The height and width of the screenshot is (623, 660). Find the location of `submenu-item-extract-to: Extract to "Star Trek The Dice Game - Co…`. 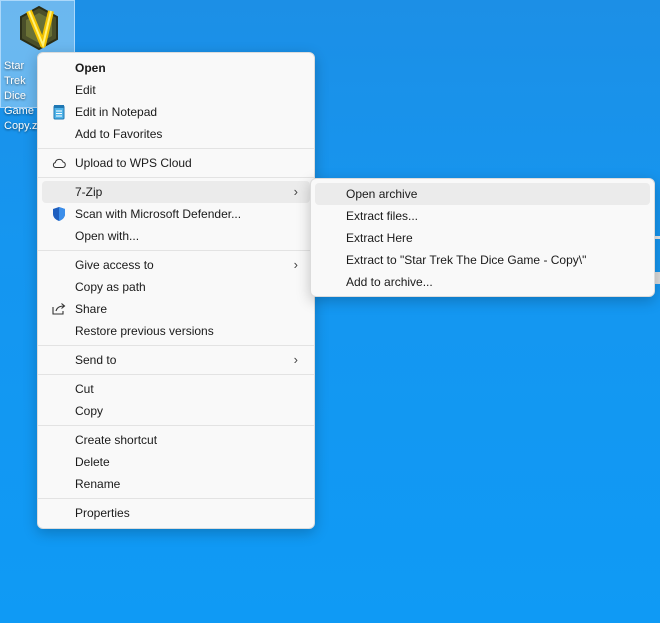

submenu-item-extract-to: Extract to "Star Trek The Dice Game - Co… is located at coordinates (482, 260).